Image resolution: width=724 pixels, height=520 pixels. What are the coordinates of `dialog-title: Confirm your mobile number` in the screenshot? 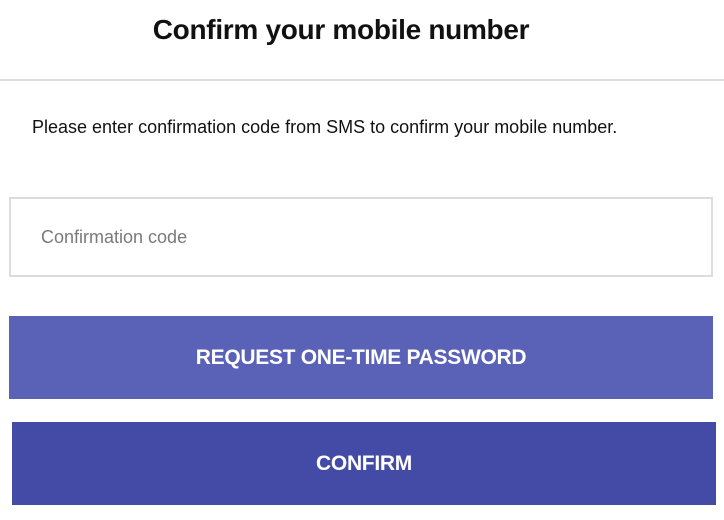 It's located at (341, 29).